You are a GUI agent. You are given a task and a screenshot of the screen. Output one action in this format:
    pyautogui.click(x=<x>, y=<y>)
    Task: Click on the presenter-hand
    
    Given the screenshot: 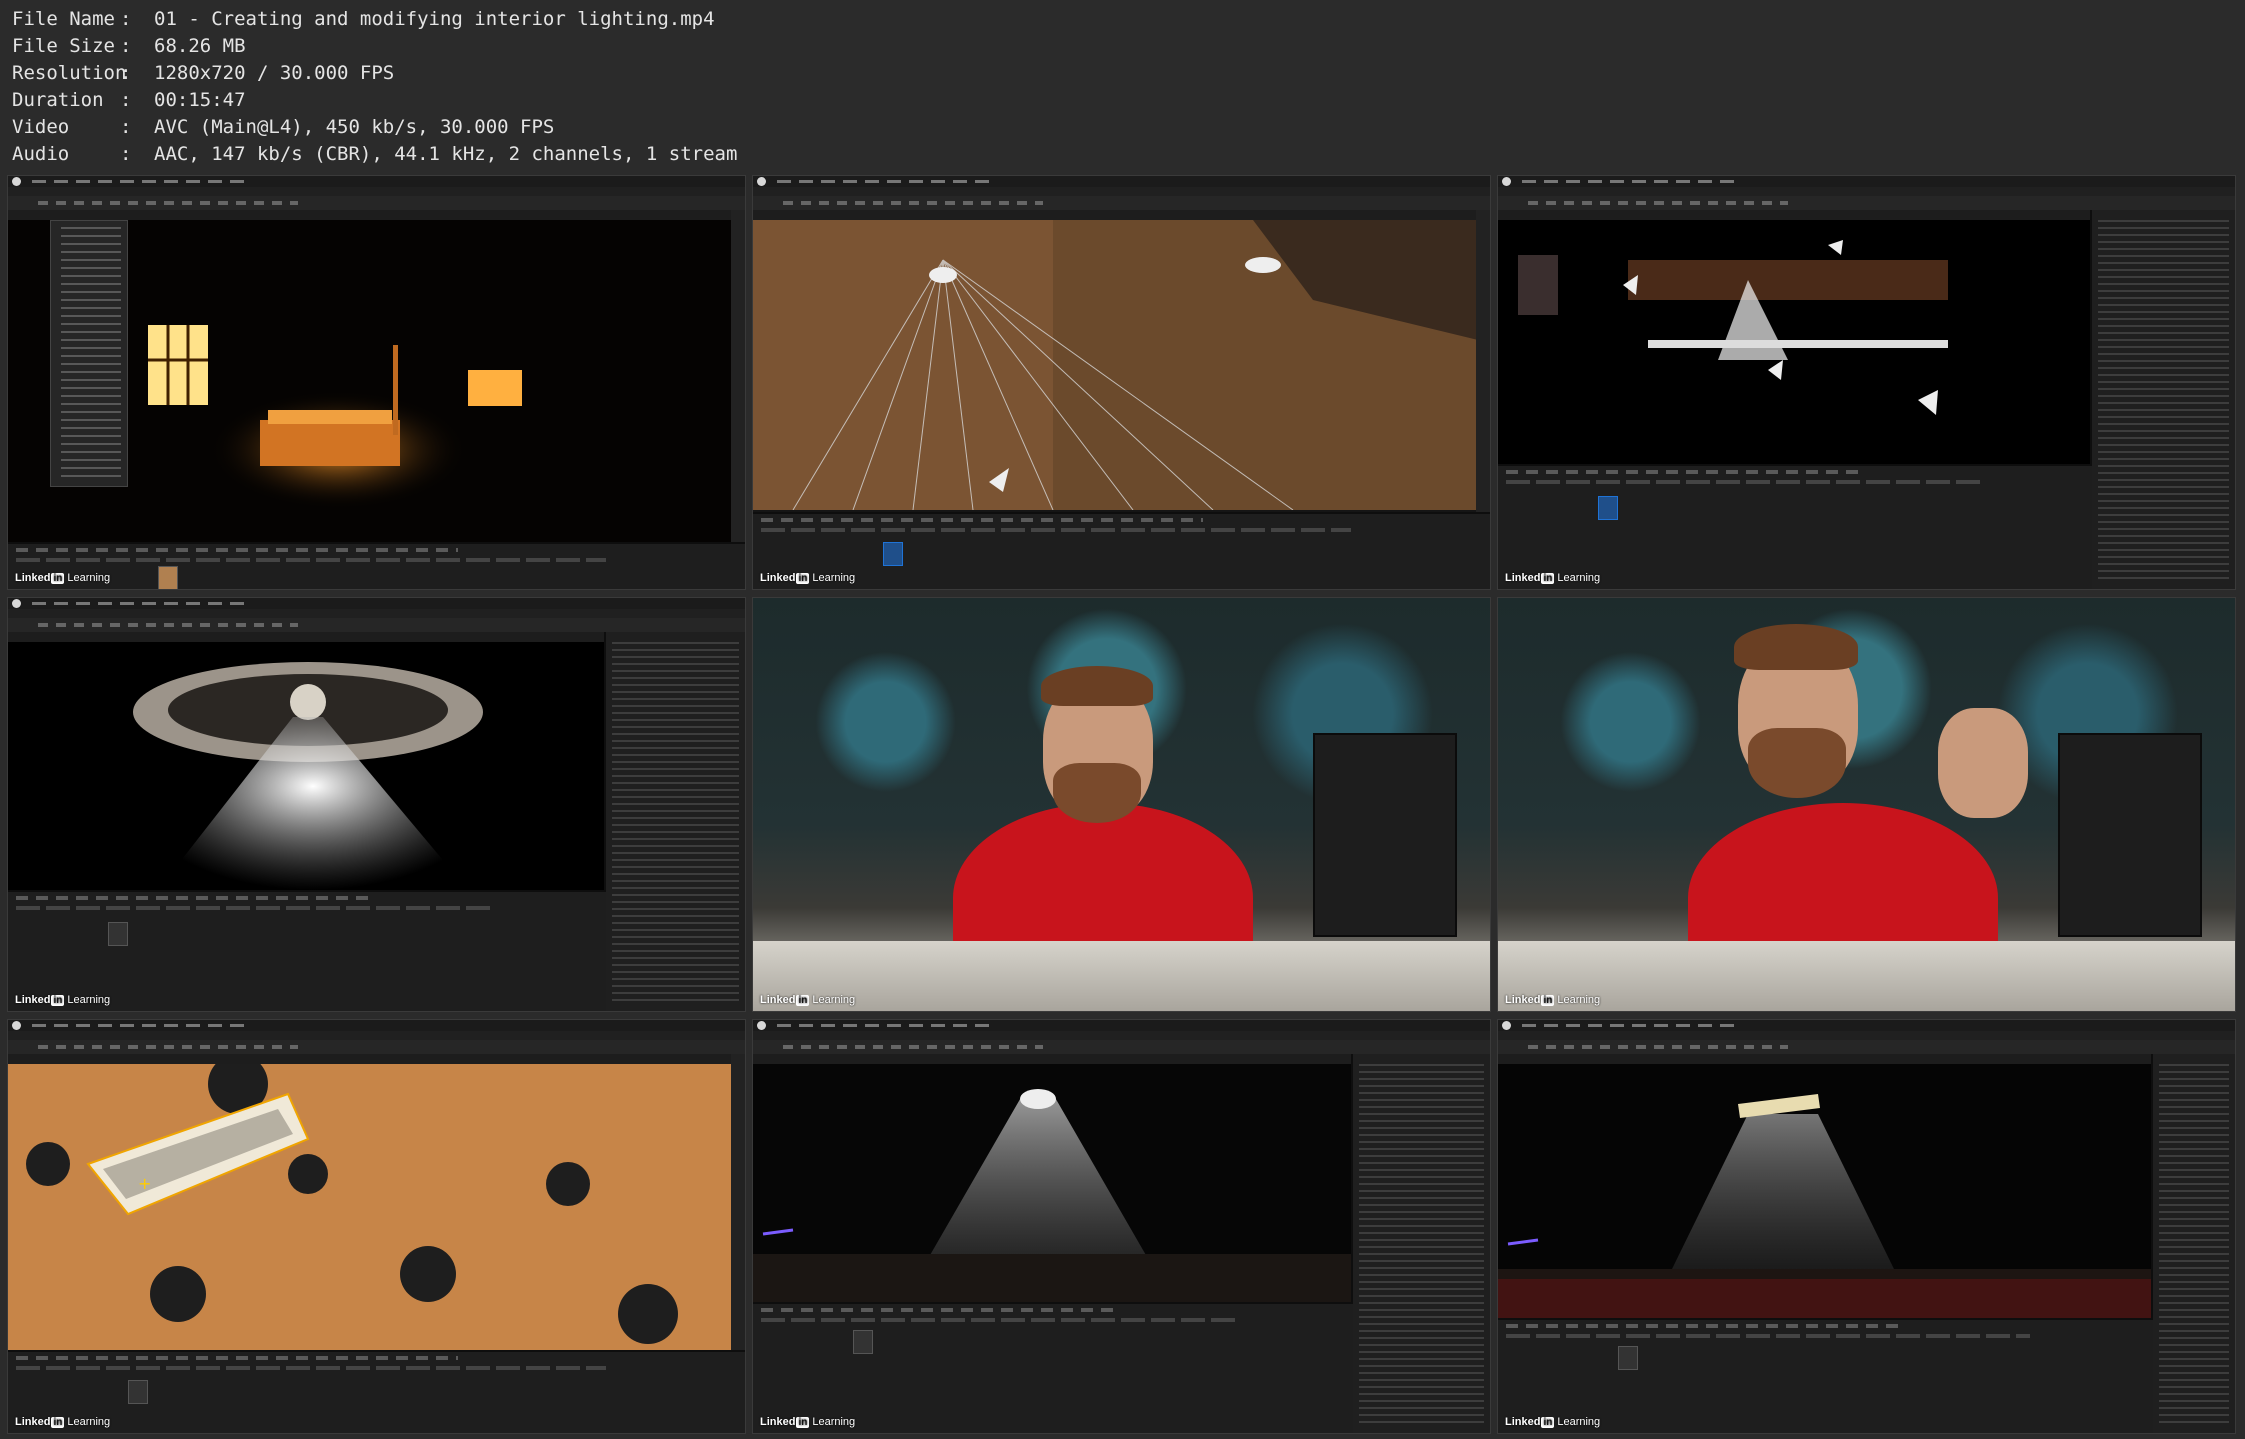 What is the action you would take?
    pyautogui.click(x=1983, y=763)
    